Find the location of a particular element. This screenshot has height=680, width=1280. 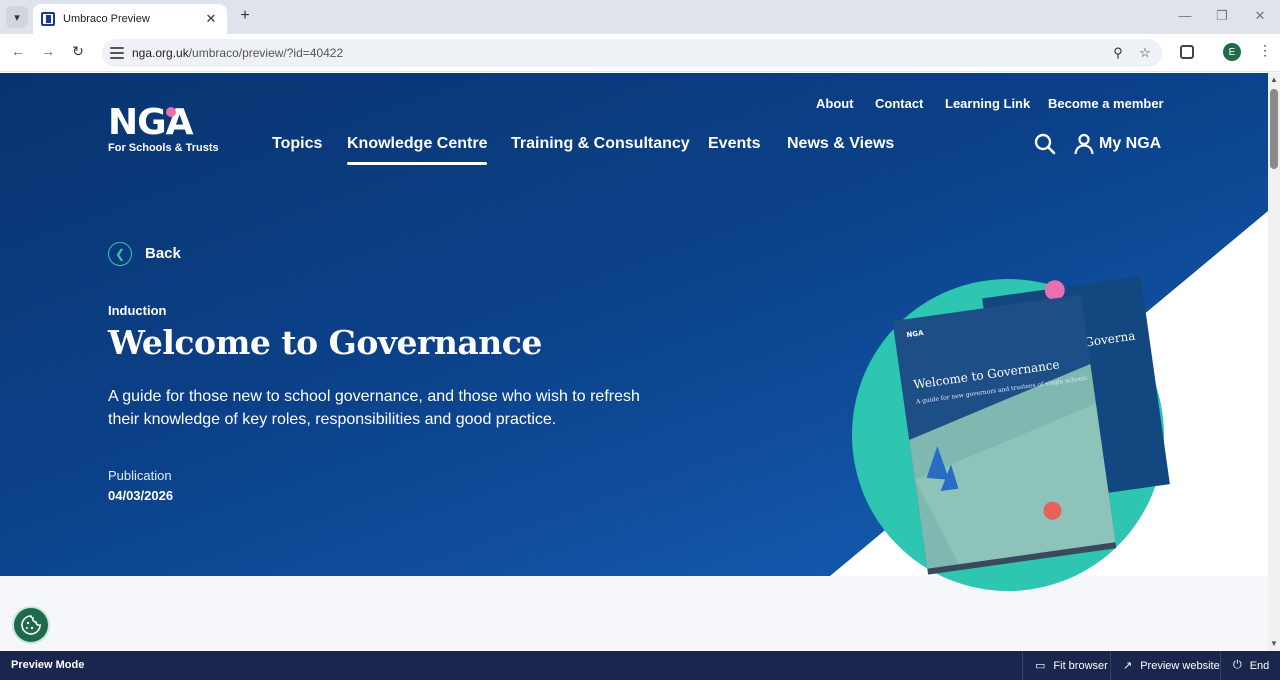

back-chevron-icon: ❮ is located at coordinates (120, 254).